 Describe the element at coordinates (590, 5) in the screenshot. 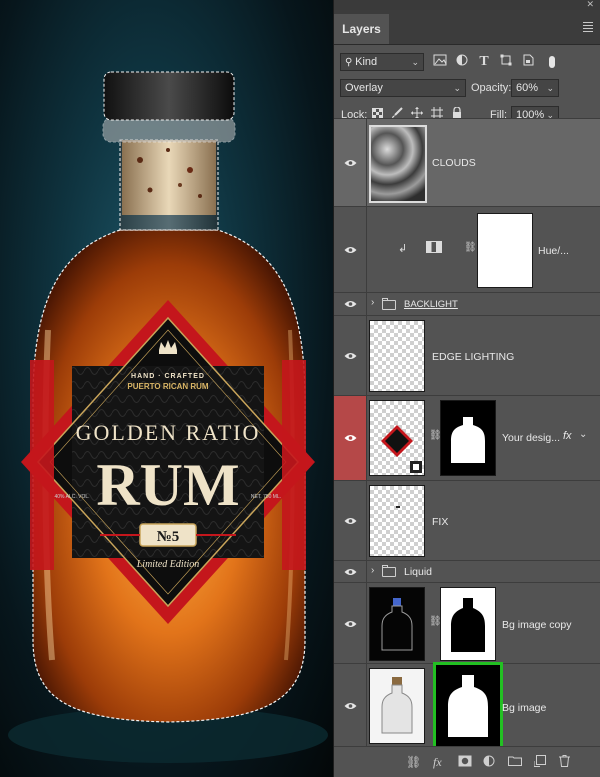

I see `collapse-panel-icon: ✕` at that location.